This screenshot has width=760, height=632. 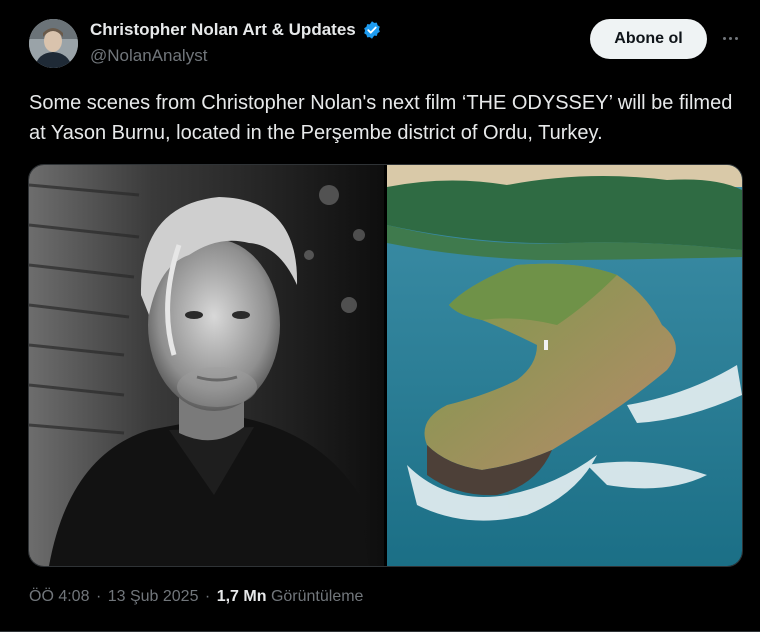 I want to click on profile-avatar-image, so click(x=53, y=43).